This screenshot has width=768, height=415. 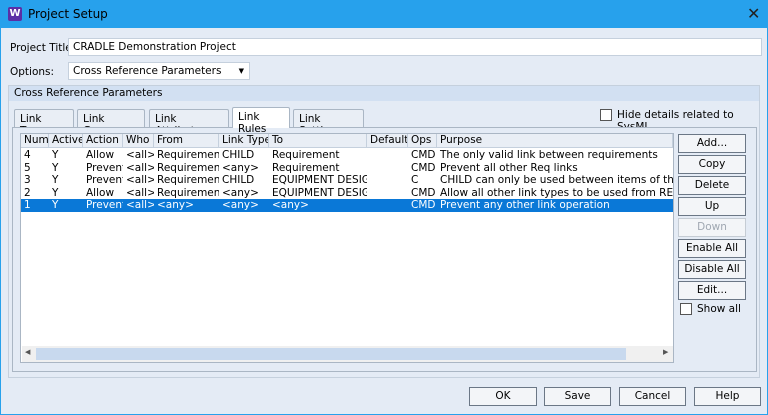 I want to click on cell-num: 3, so click(x=27, y=180).